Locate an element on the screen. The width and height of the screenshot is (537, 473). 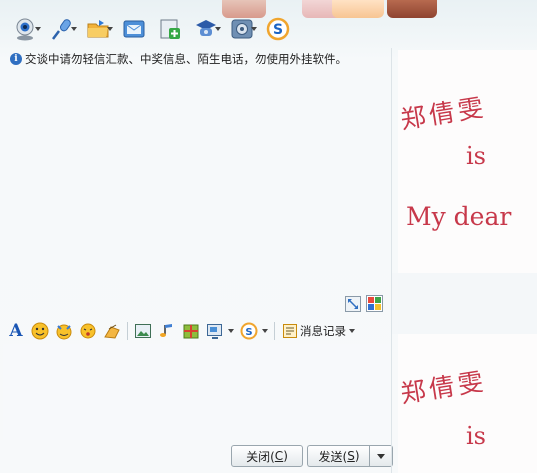
panel-divider is located at coordinates (391, 260).